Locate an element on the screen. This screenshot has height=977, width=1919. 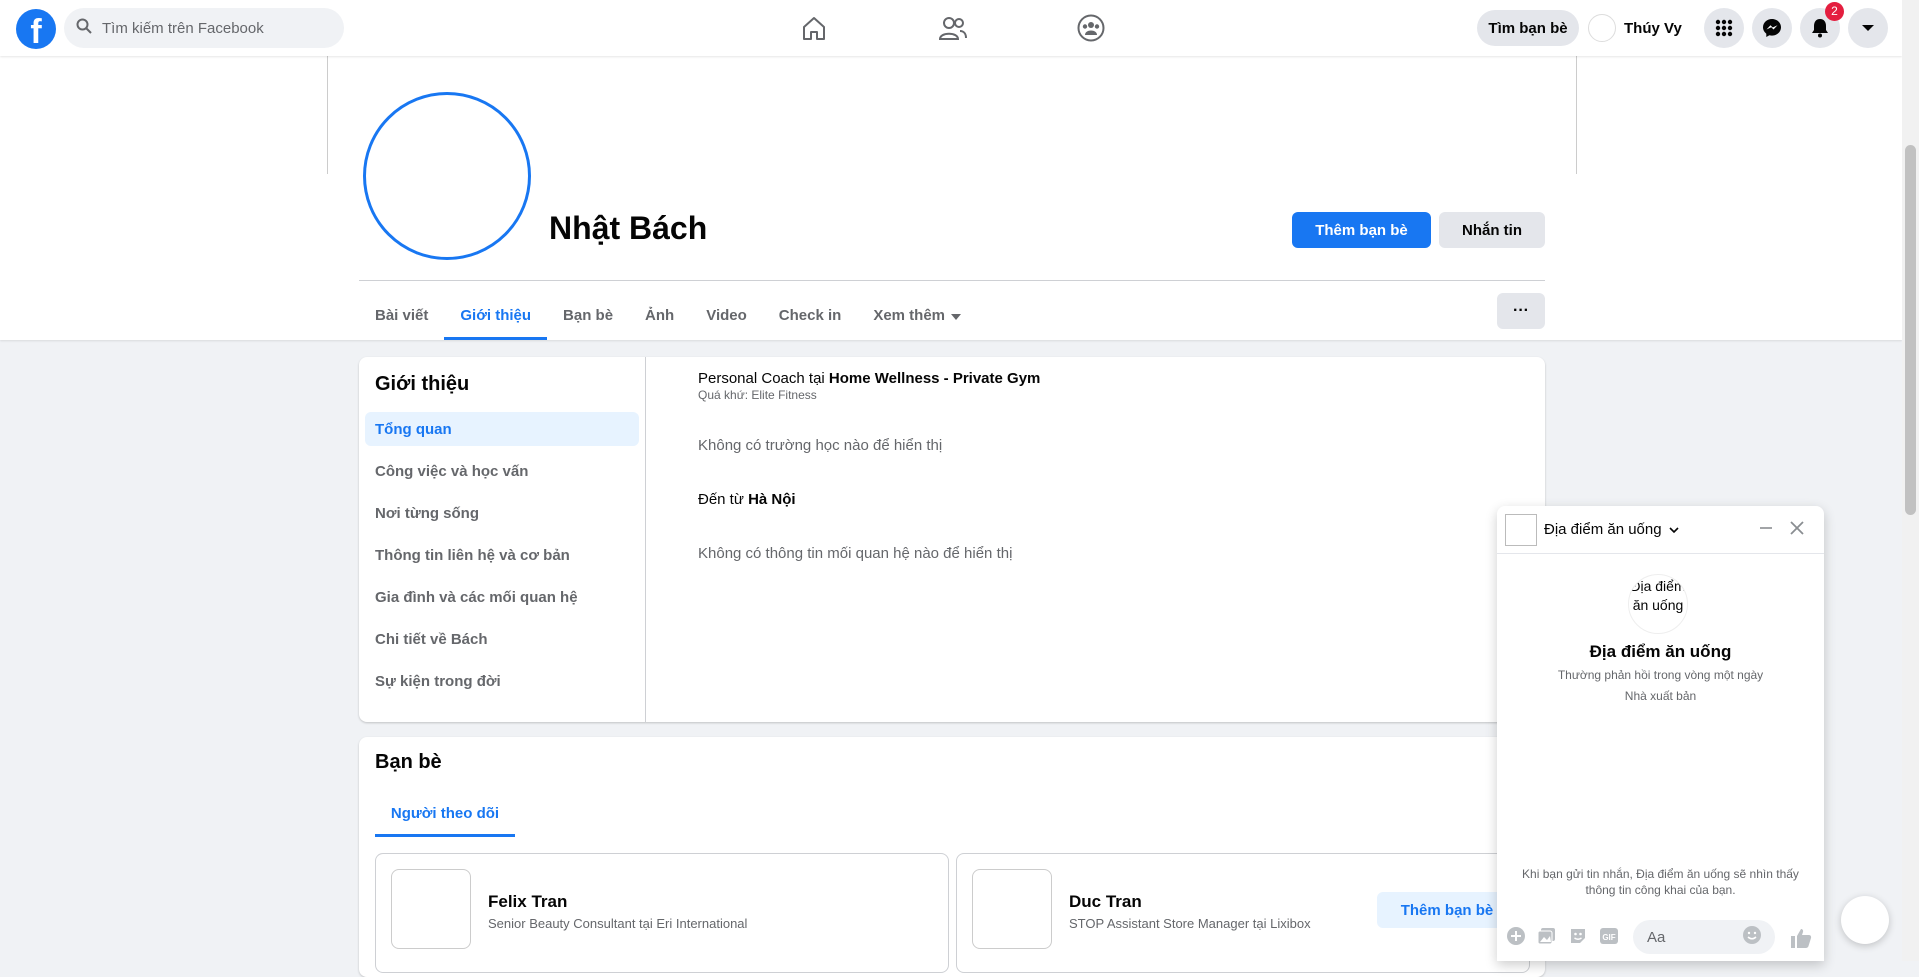
page-scrollbar is located at coordinates (1910, 480).